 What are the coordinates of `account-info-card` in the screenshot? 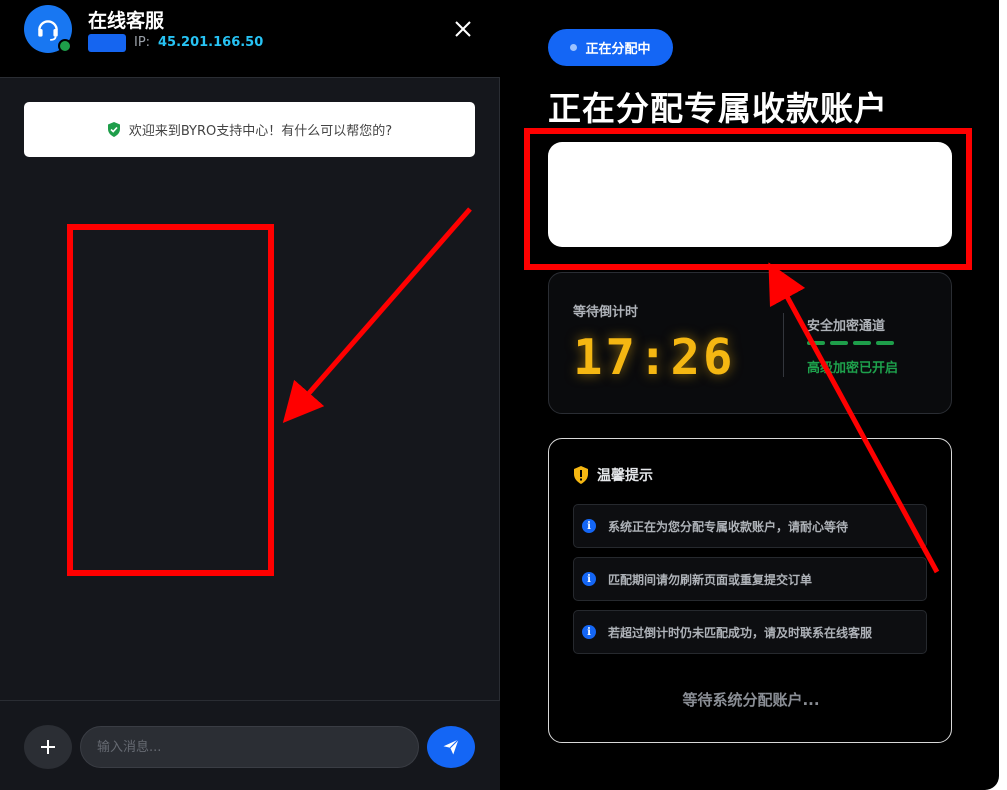 It's located at (750, 194).